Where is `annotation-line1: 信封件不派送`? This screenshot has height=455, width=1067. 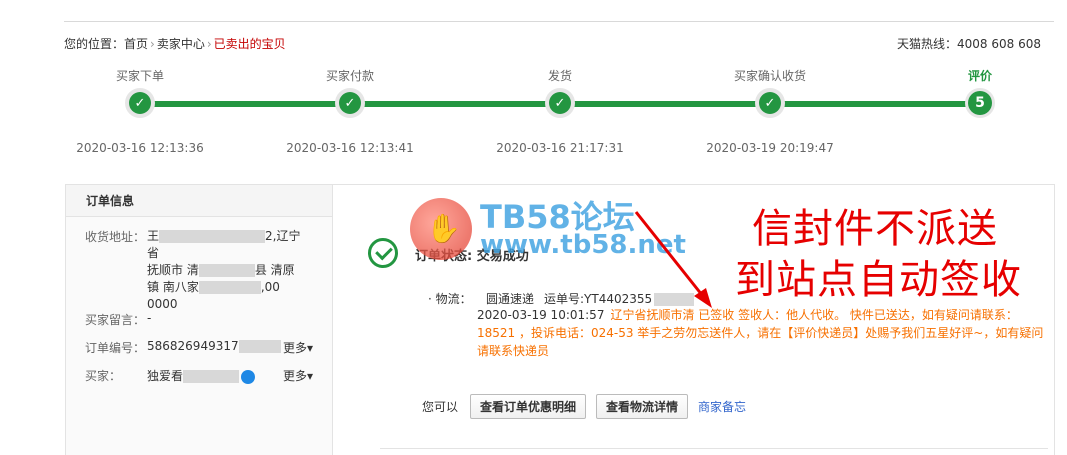 annotation-line1: 信封件不派送 is located at coordinates (875, 229).